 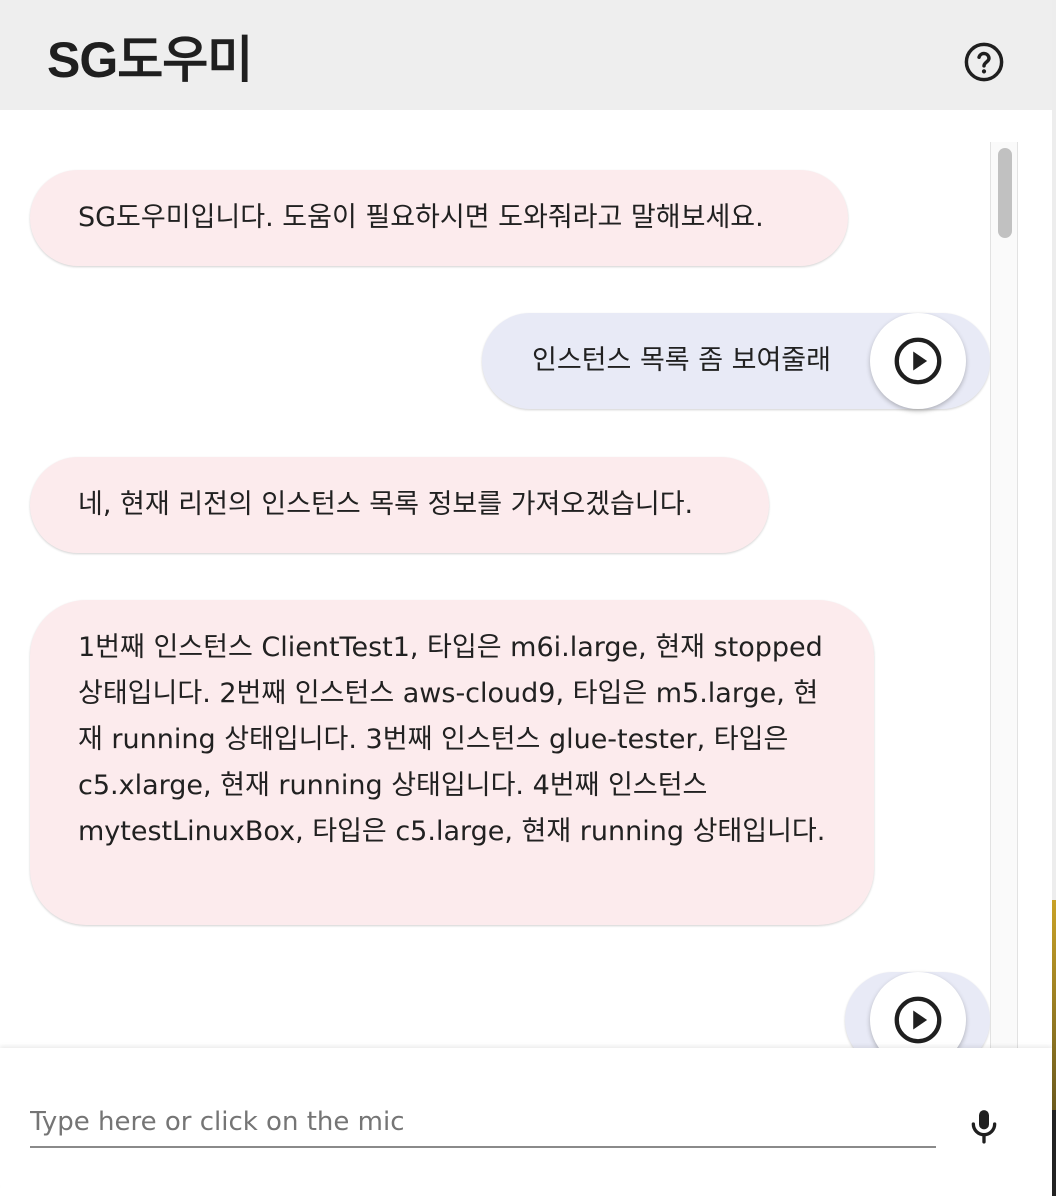 What do you see at coordinates (483, 1123) in the screenshot?
I see `message-input` at bounding box center [483, 1123].